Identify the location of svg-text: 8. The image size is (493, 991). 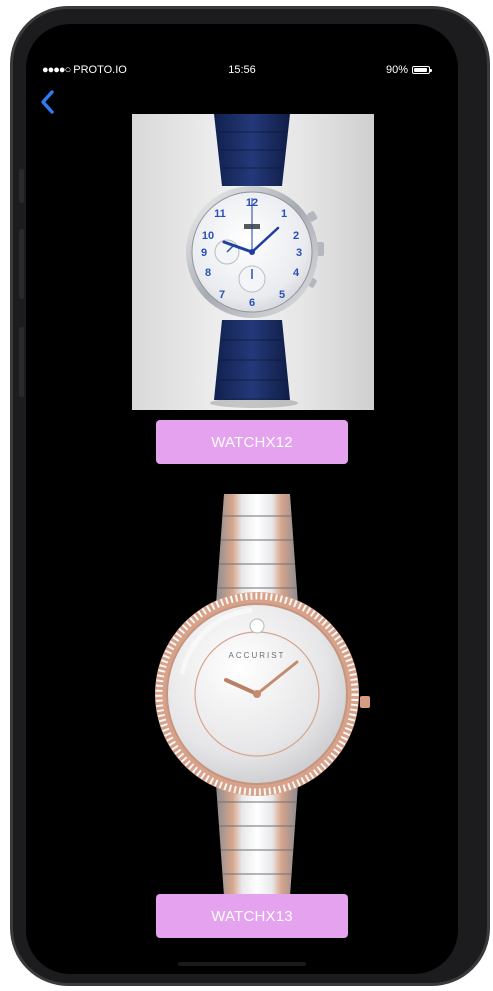
(208, 273).